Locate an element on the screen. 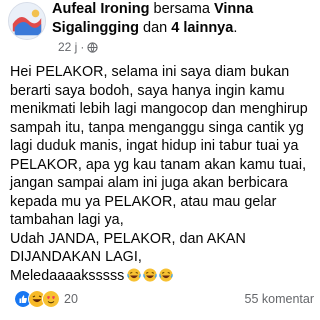 This screenshot has width=320, height=320. globe-icon is located at coordinates (92, 47).